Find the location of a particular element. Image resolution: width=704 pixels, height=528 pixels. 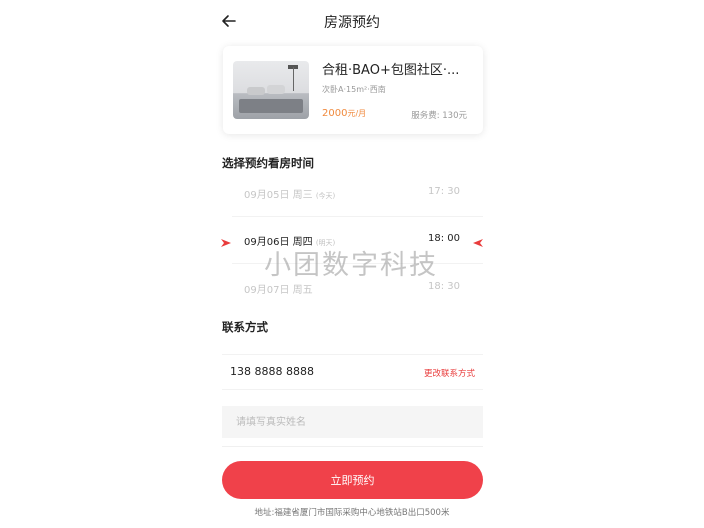

time-option: 09月07日 周五 18: 30 is located at coordinates (352, 291).